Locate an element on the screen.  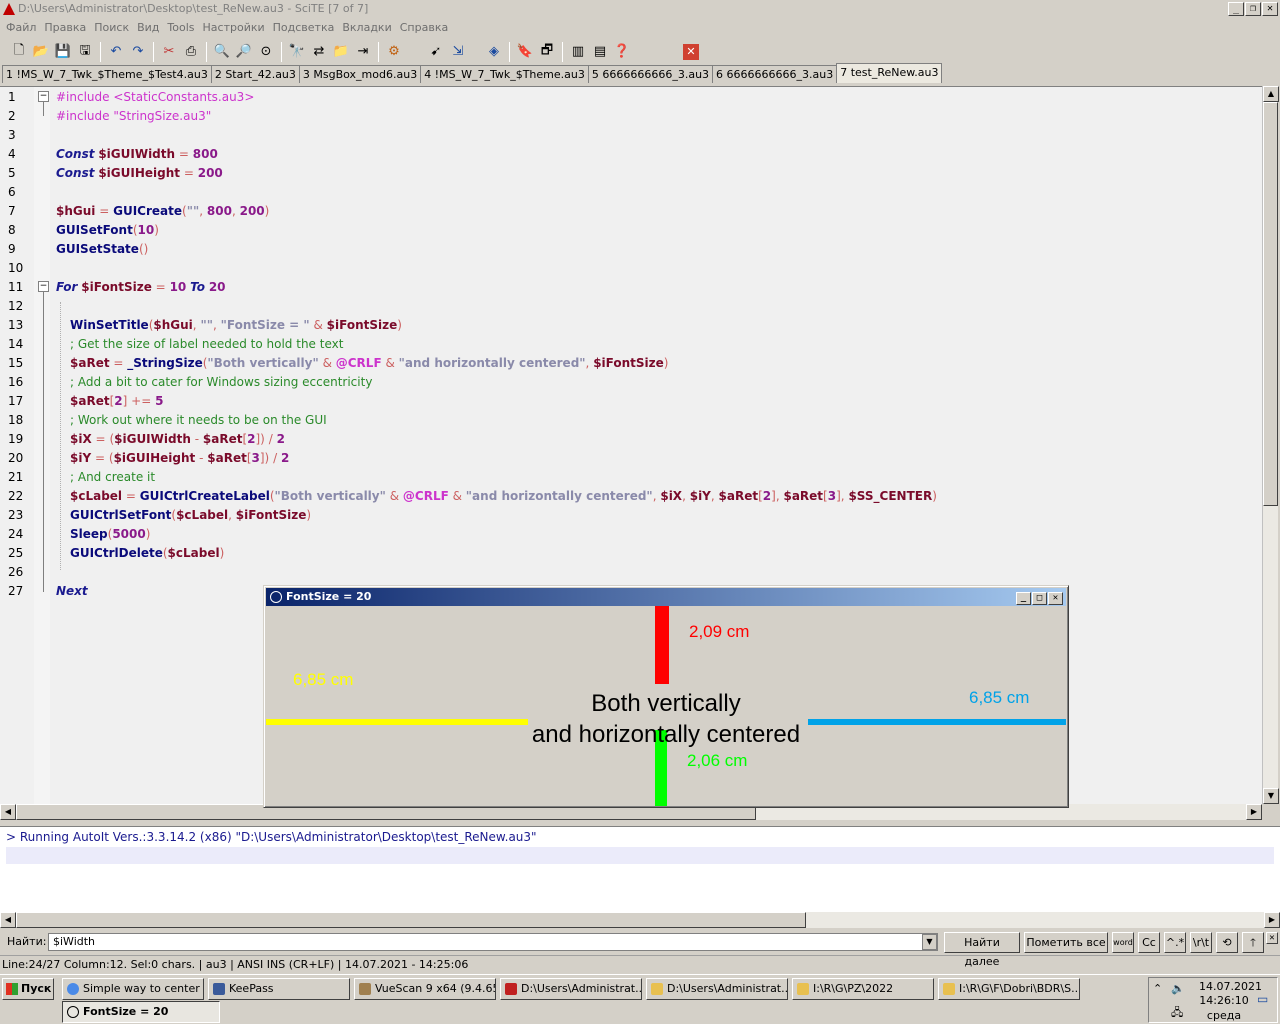
undo-icon: ↶ is located at coordinates (116, 52).